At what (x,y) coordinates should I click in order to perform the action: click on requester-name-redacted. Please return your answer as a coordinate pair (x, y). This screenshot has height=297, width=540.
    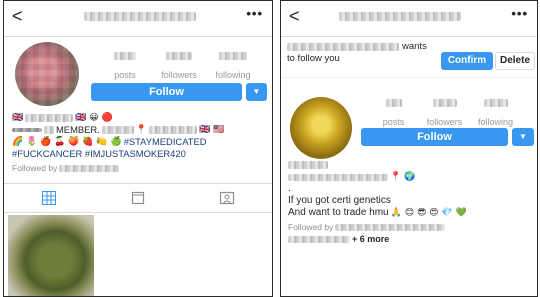
    Looking at the image, I should click on (343, 47).